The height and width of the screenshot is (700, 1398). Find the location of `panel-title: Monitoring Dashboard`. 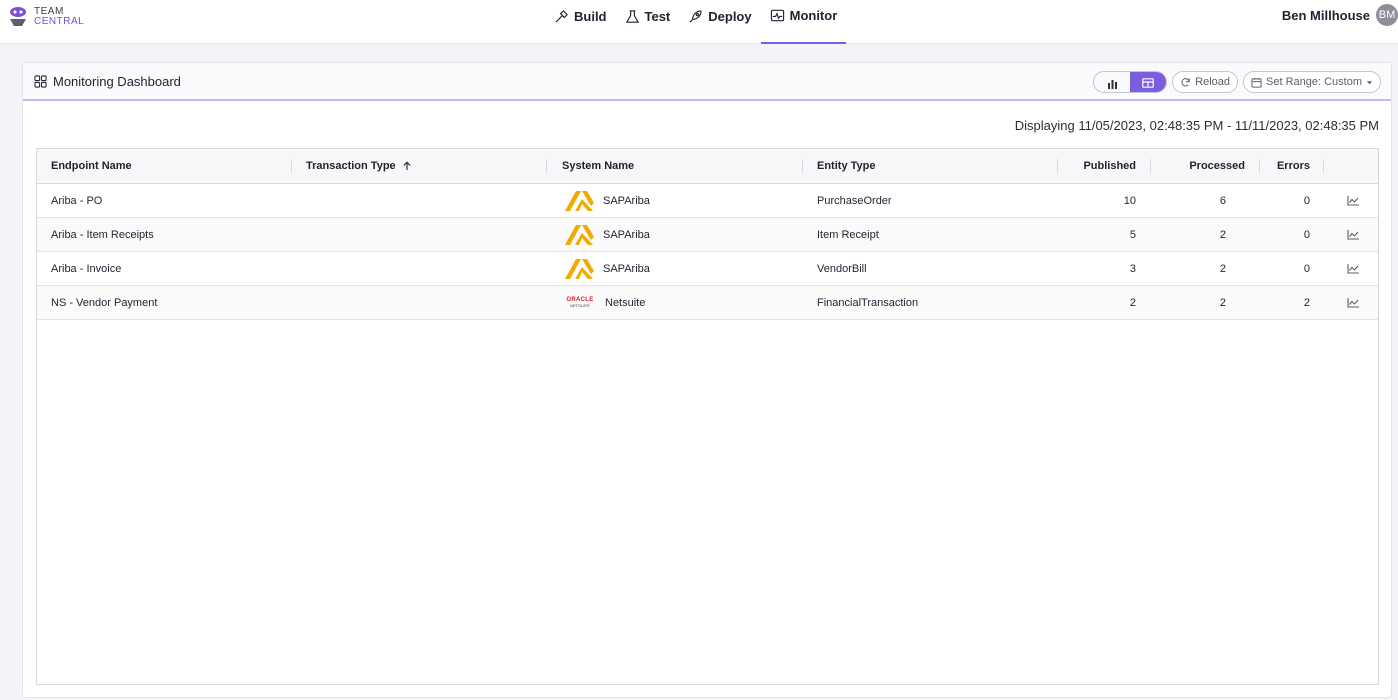

panel-title: Monitoring Dashboard is located at coordinates (107, 81).